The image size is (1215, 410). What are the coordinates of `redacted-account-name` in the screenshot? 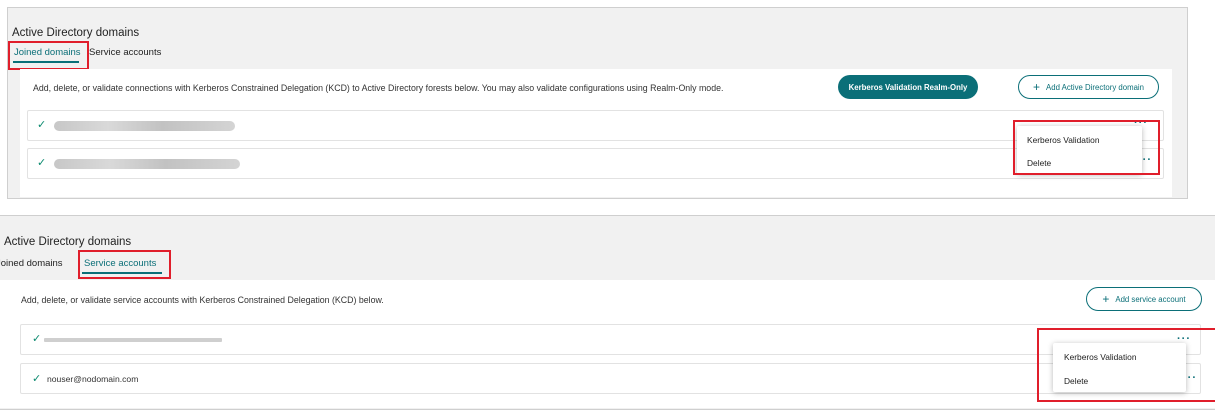 It's located at (133, 340).